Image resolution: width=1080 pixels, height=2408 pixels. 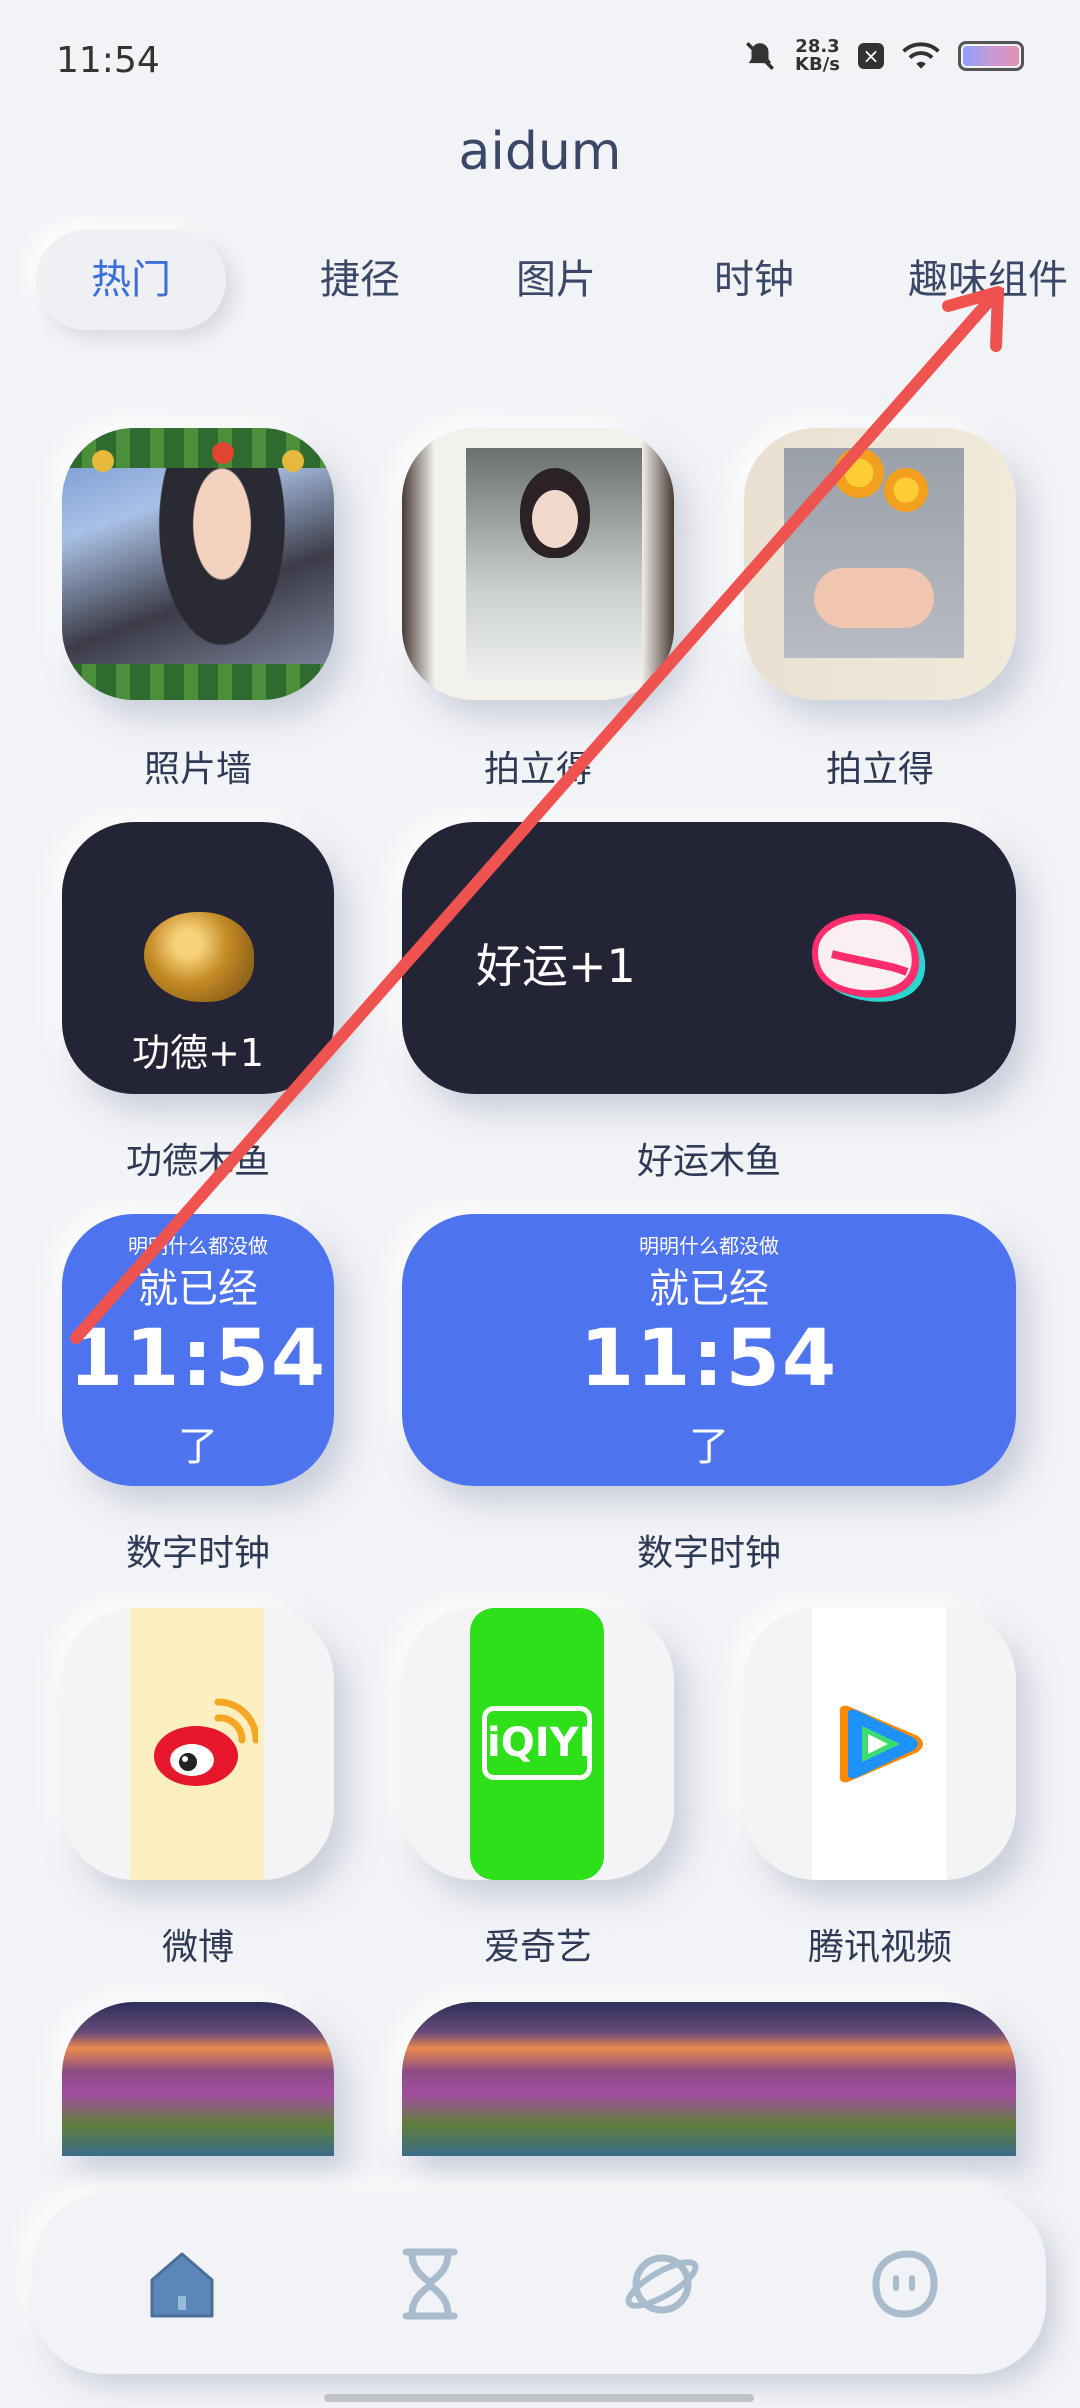 What do you see at coordinates (879, 1947) in the screenshot?
I see `tencent-video-label: 腾讯视频` at bounding box center [879, 1947].